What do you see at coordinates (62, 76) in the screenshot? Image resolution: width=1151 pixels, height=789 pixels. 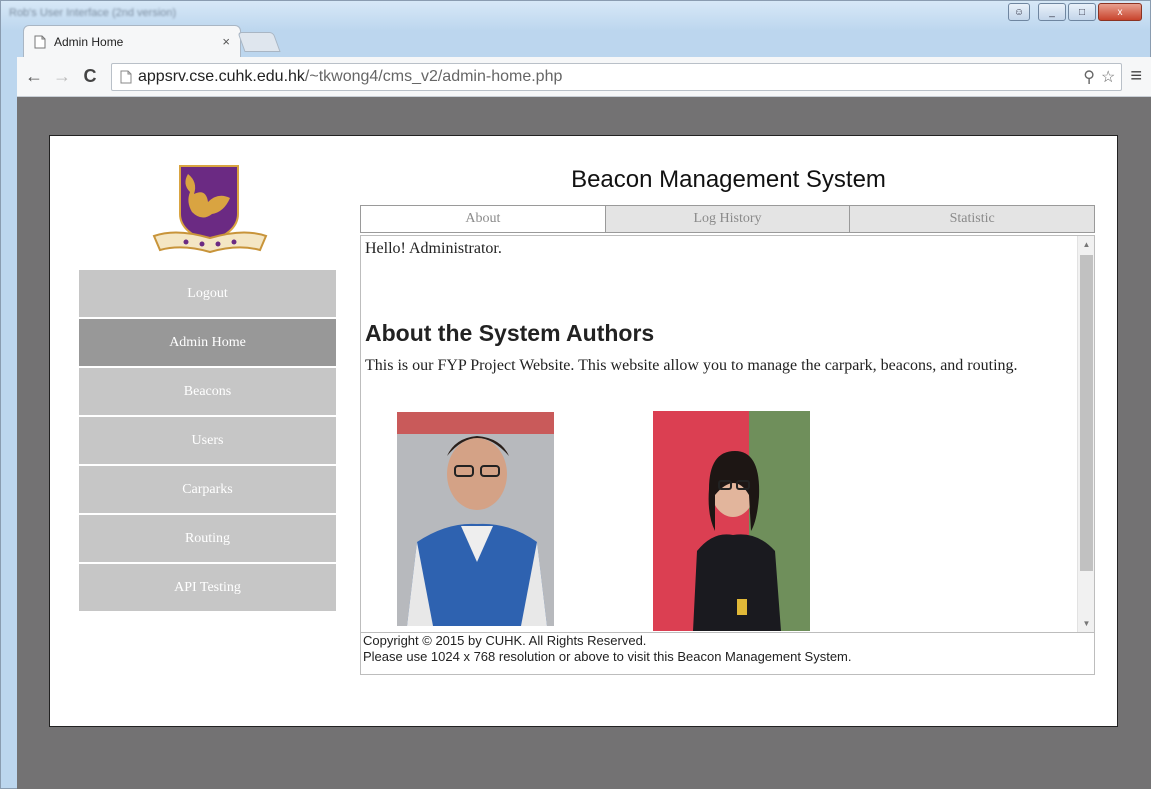 I see `forward-button: →` at bounding box center [62, 76].